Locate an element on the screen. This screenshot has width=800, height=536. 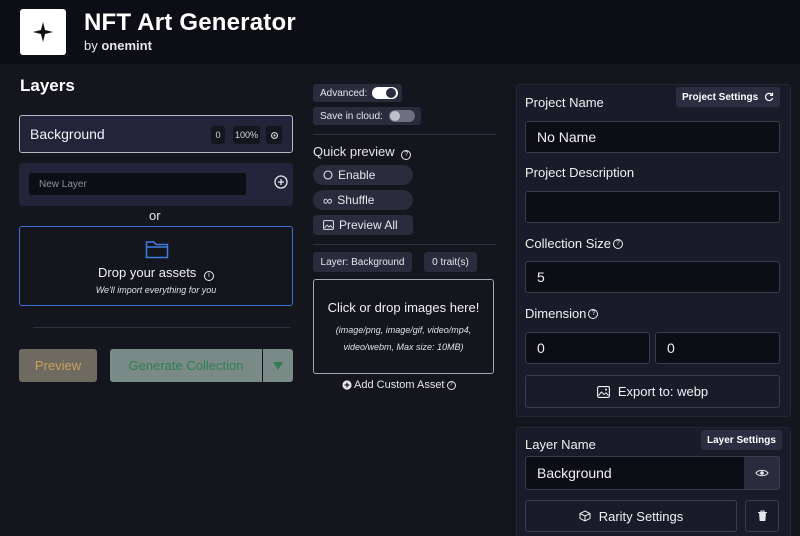
collection-size-label: Collection Size ? is located at coordinates (574, 243).